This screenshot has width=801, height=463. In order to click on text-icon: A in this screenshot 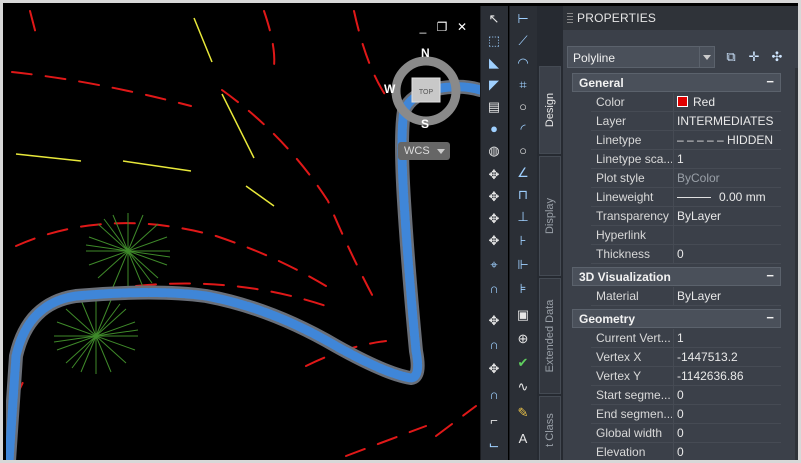, I will do `click(523, 439)`.